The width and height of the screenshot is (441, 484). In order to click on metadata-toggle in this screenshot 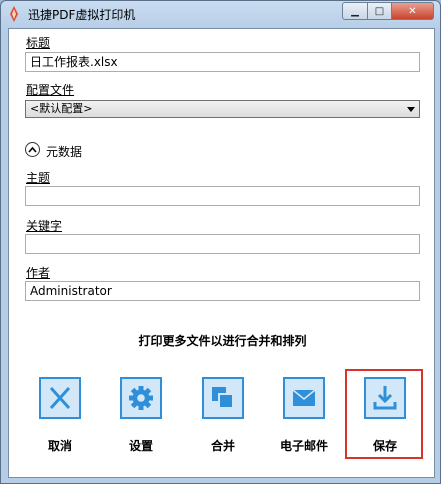, I will do `click(32, 149)`.